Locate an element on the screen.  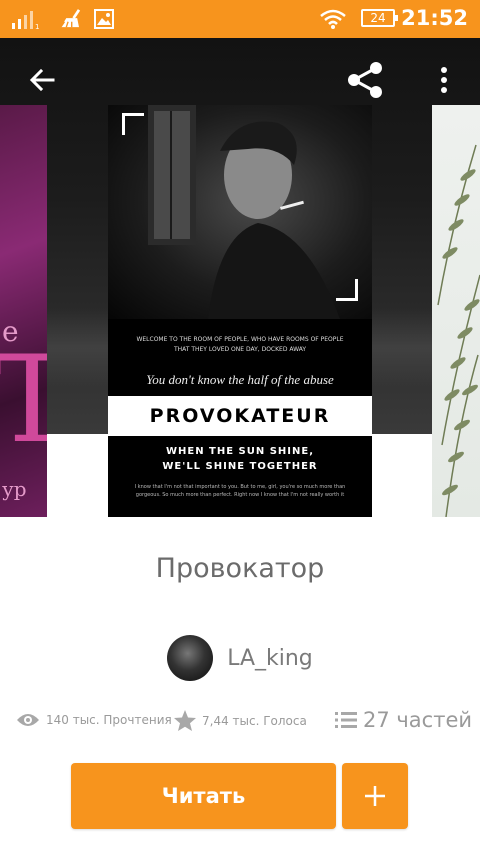
author-avatar is located at coordinates (190, 658).